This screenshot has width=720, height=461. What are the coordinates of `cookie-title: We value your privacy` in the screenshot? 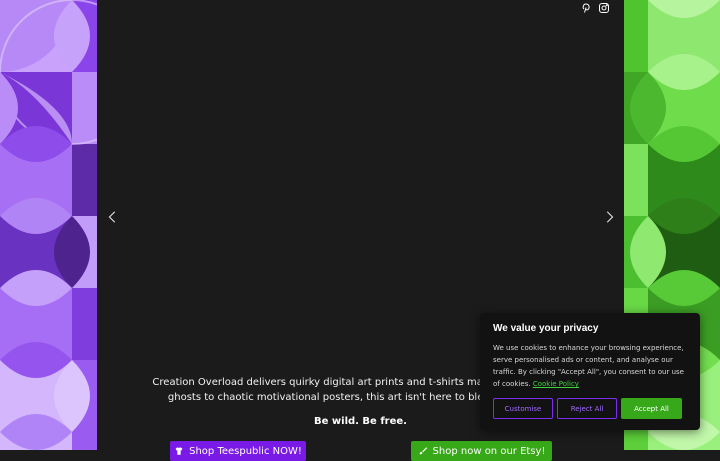 It's located at (546, 328).